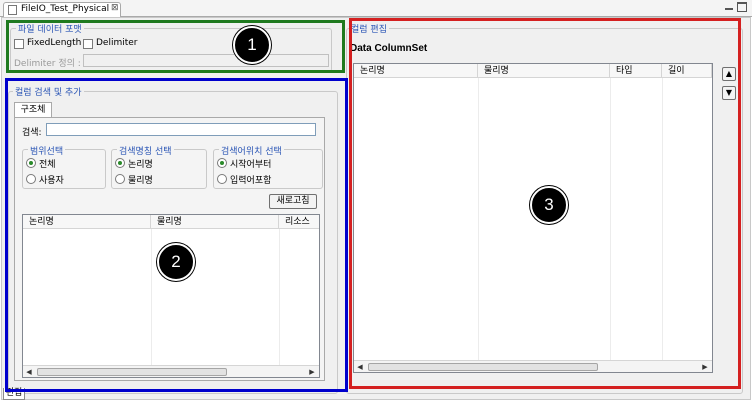  Describe the element at coordinates (549, 205) in the screenshot. I see `marker-3: 3` at that location.